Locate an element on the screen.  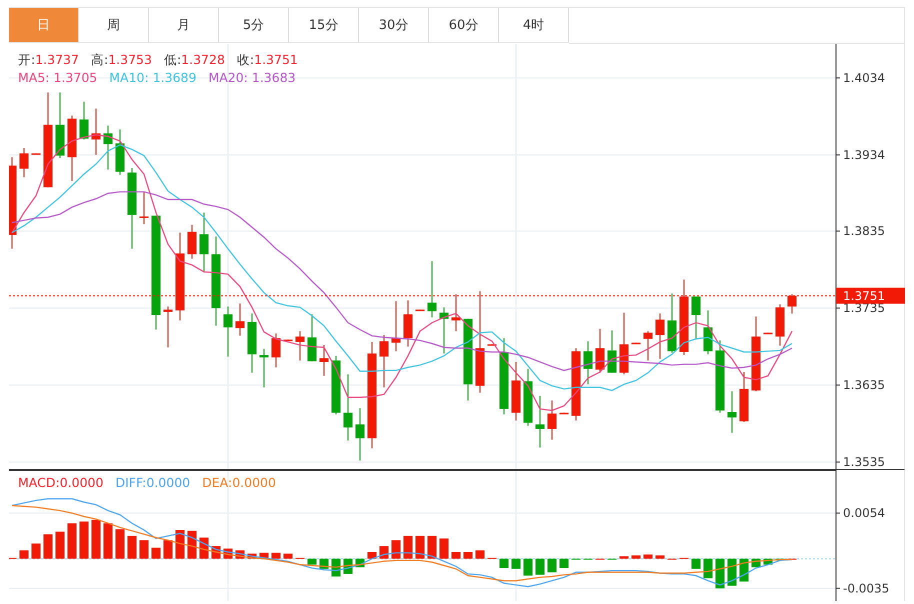
axis-label: 1.3535 is located at coordinates (864, 462).